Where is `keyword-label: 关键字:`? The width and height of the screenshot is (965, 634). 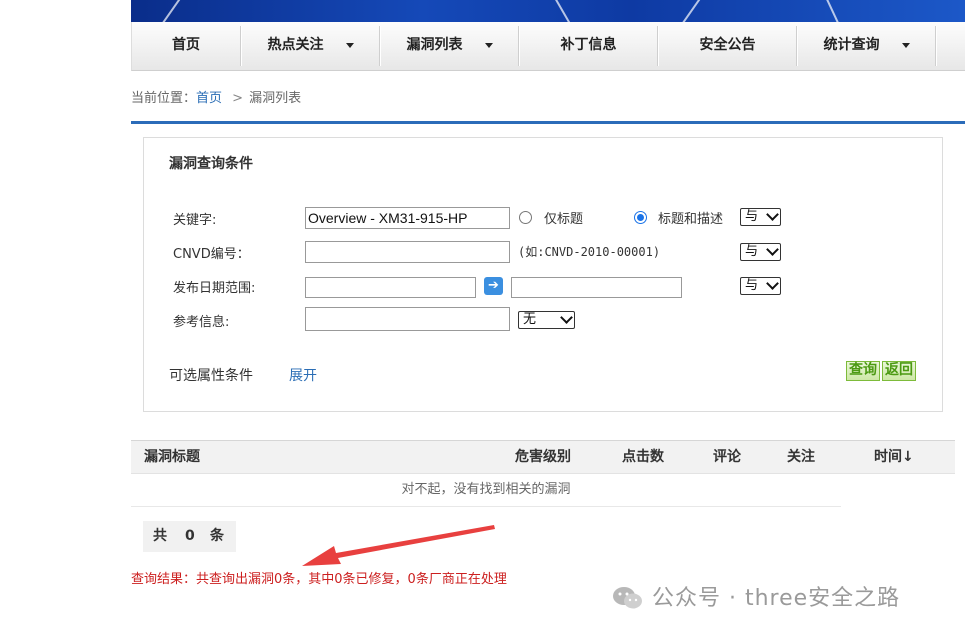
keyword-label: 关键字: is located at coordinates (195, 220).